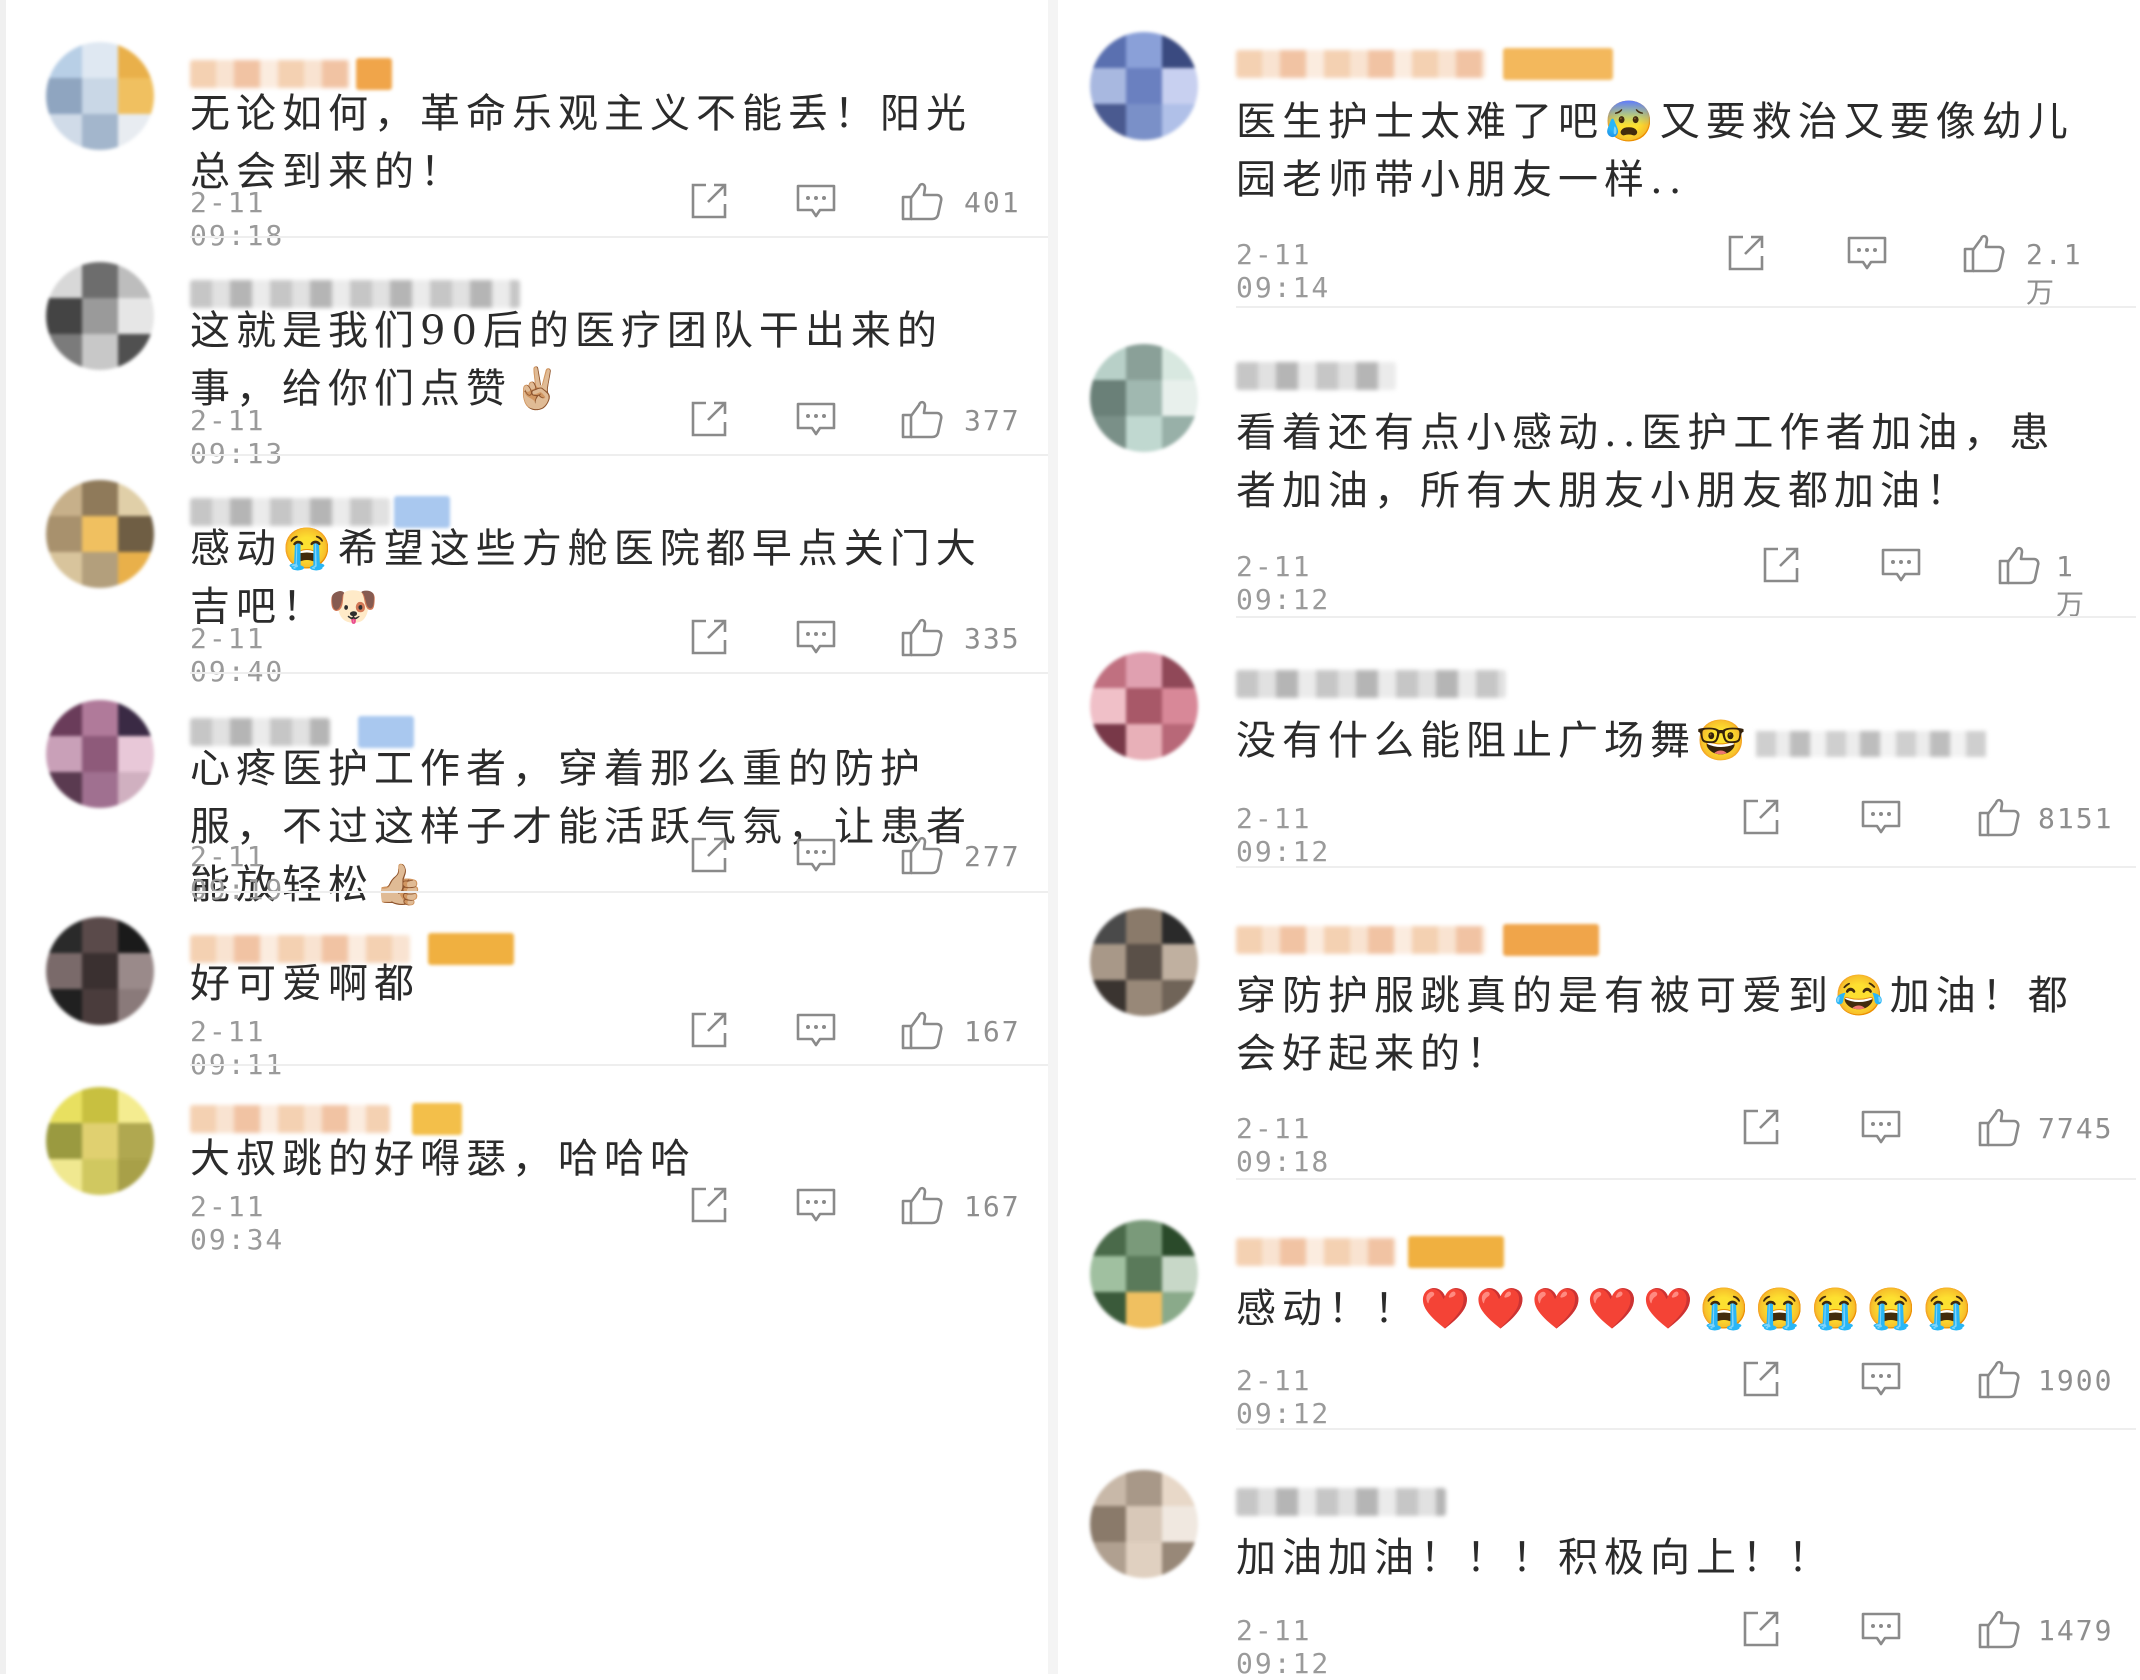 The image size is (2140, 1680). Describe the element at coordinates (2076, 1128) in the screenshot. I see `like-count: 7745` at that location.